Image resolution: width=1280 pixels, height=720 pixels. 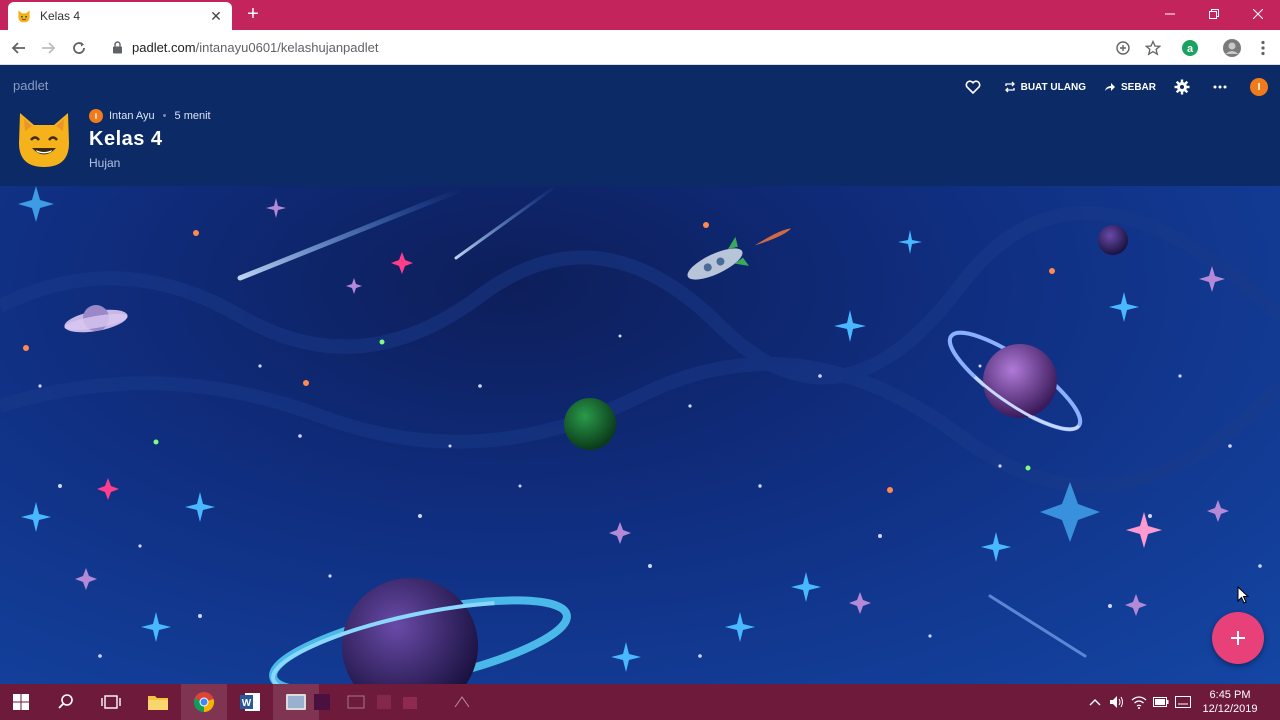 What do you see at coordinates (21, 702) in the screenshot?
I see `windows-start-icon` at bounding box center [21, 702].